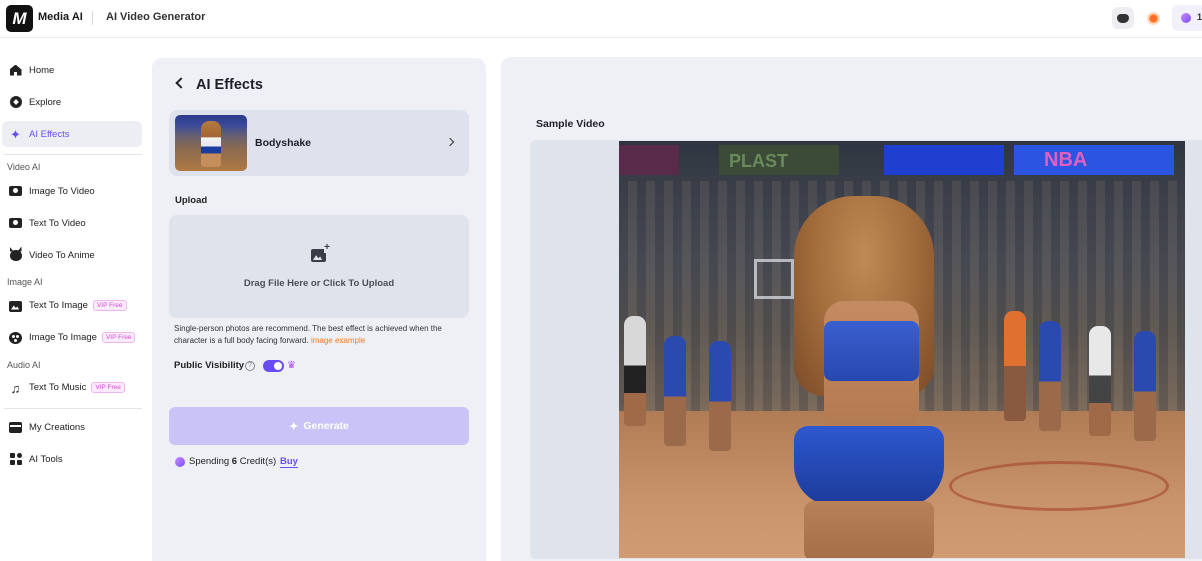  I want to click on sidebar-item-text-to-video: Text To Video, so click(72, 223).